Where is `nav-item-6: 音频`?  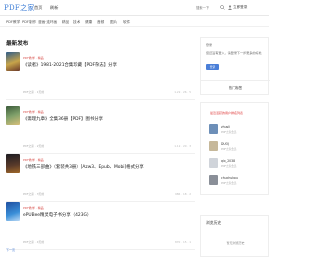
nav-item-6: 音频 is located at coordinates (100, 22).